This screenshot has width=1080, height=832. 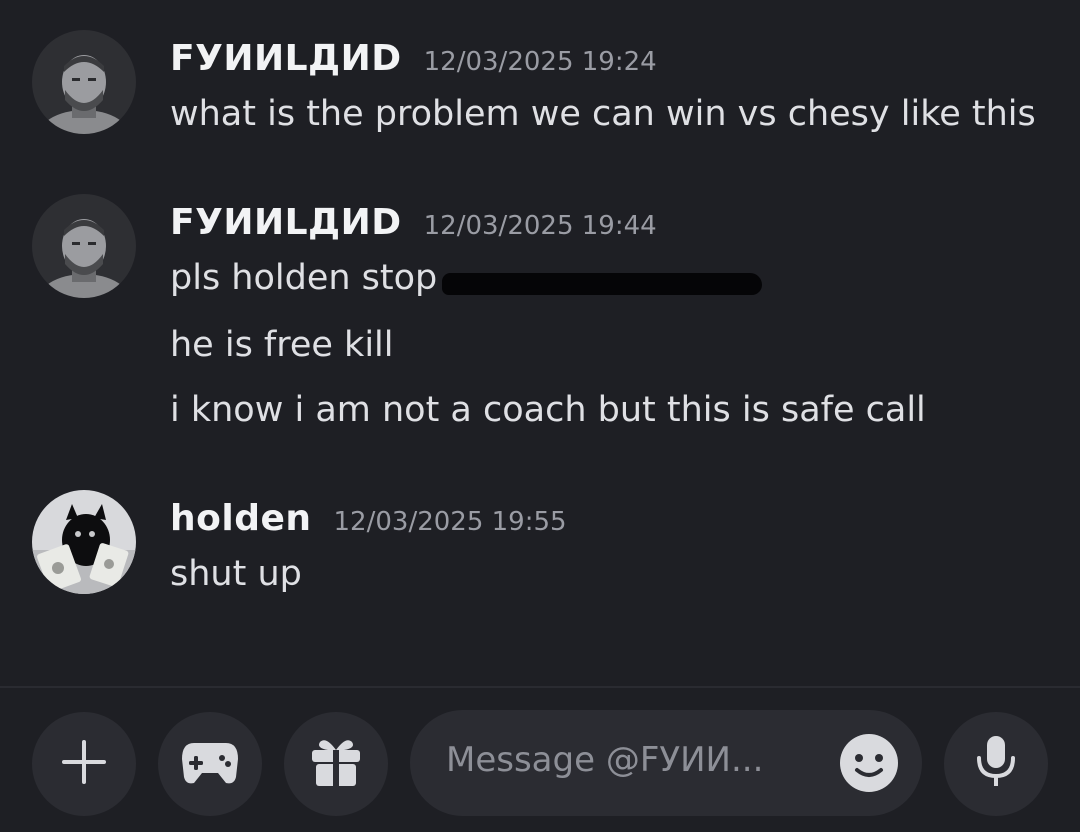 What do you see at coordinates (540, 226) in the screenshot?
I see `timestamp: 12/03/2025 19:44` at bounding box center [540, 226].